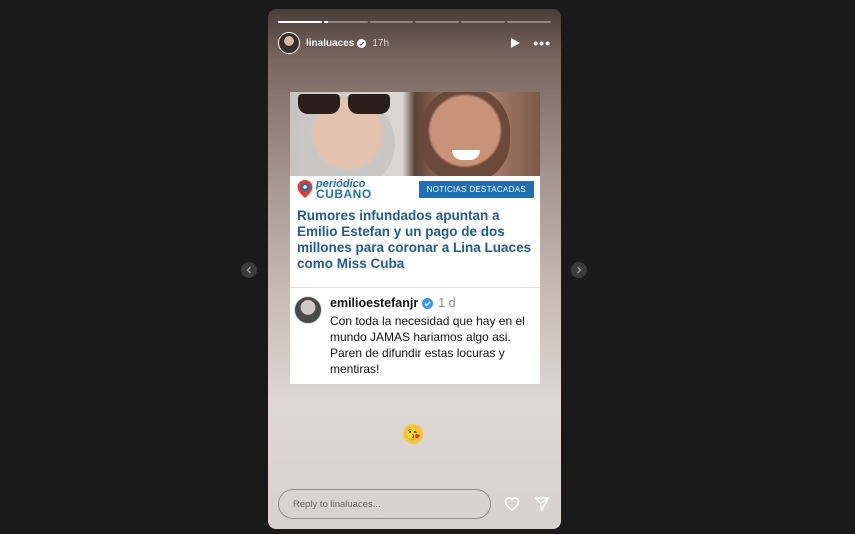 The image size is (855, 534). I want to click on location-pin-icon, so click(305, 189).